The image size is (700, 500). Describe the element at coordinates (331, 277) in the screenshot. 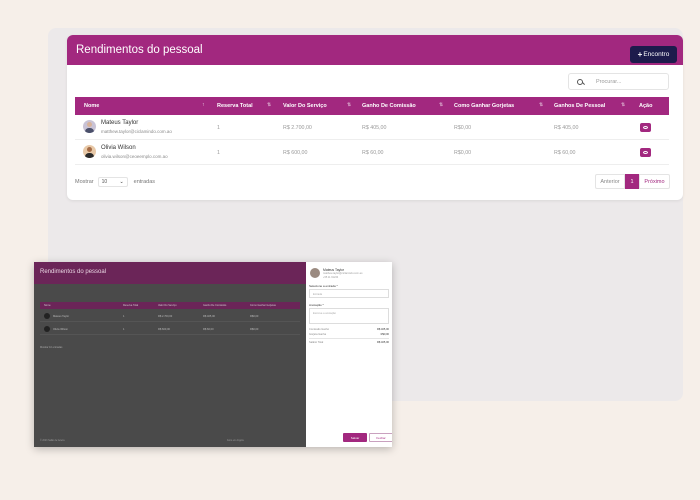

I see `panel-phone: +55 11 91234` at that location.